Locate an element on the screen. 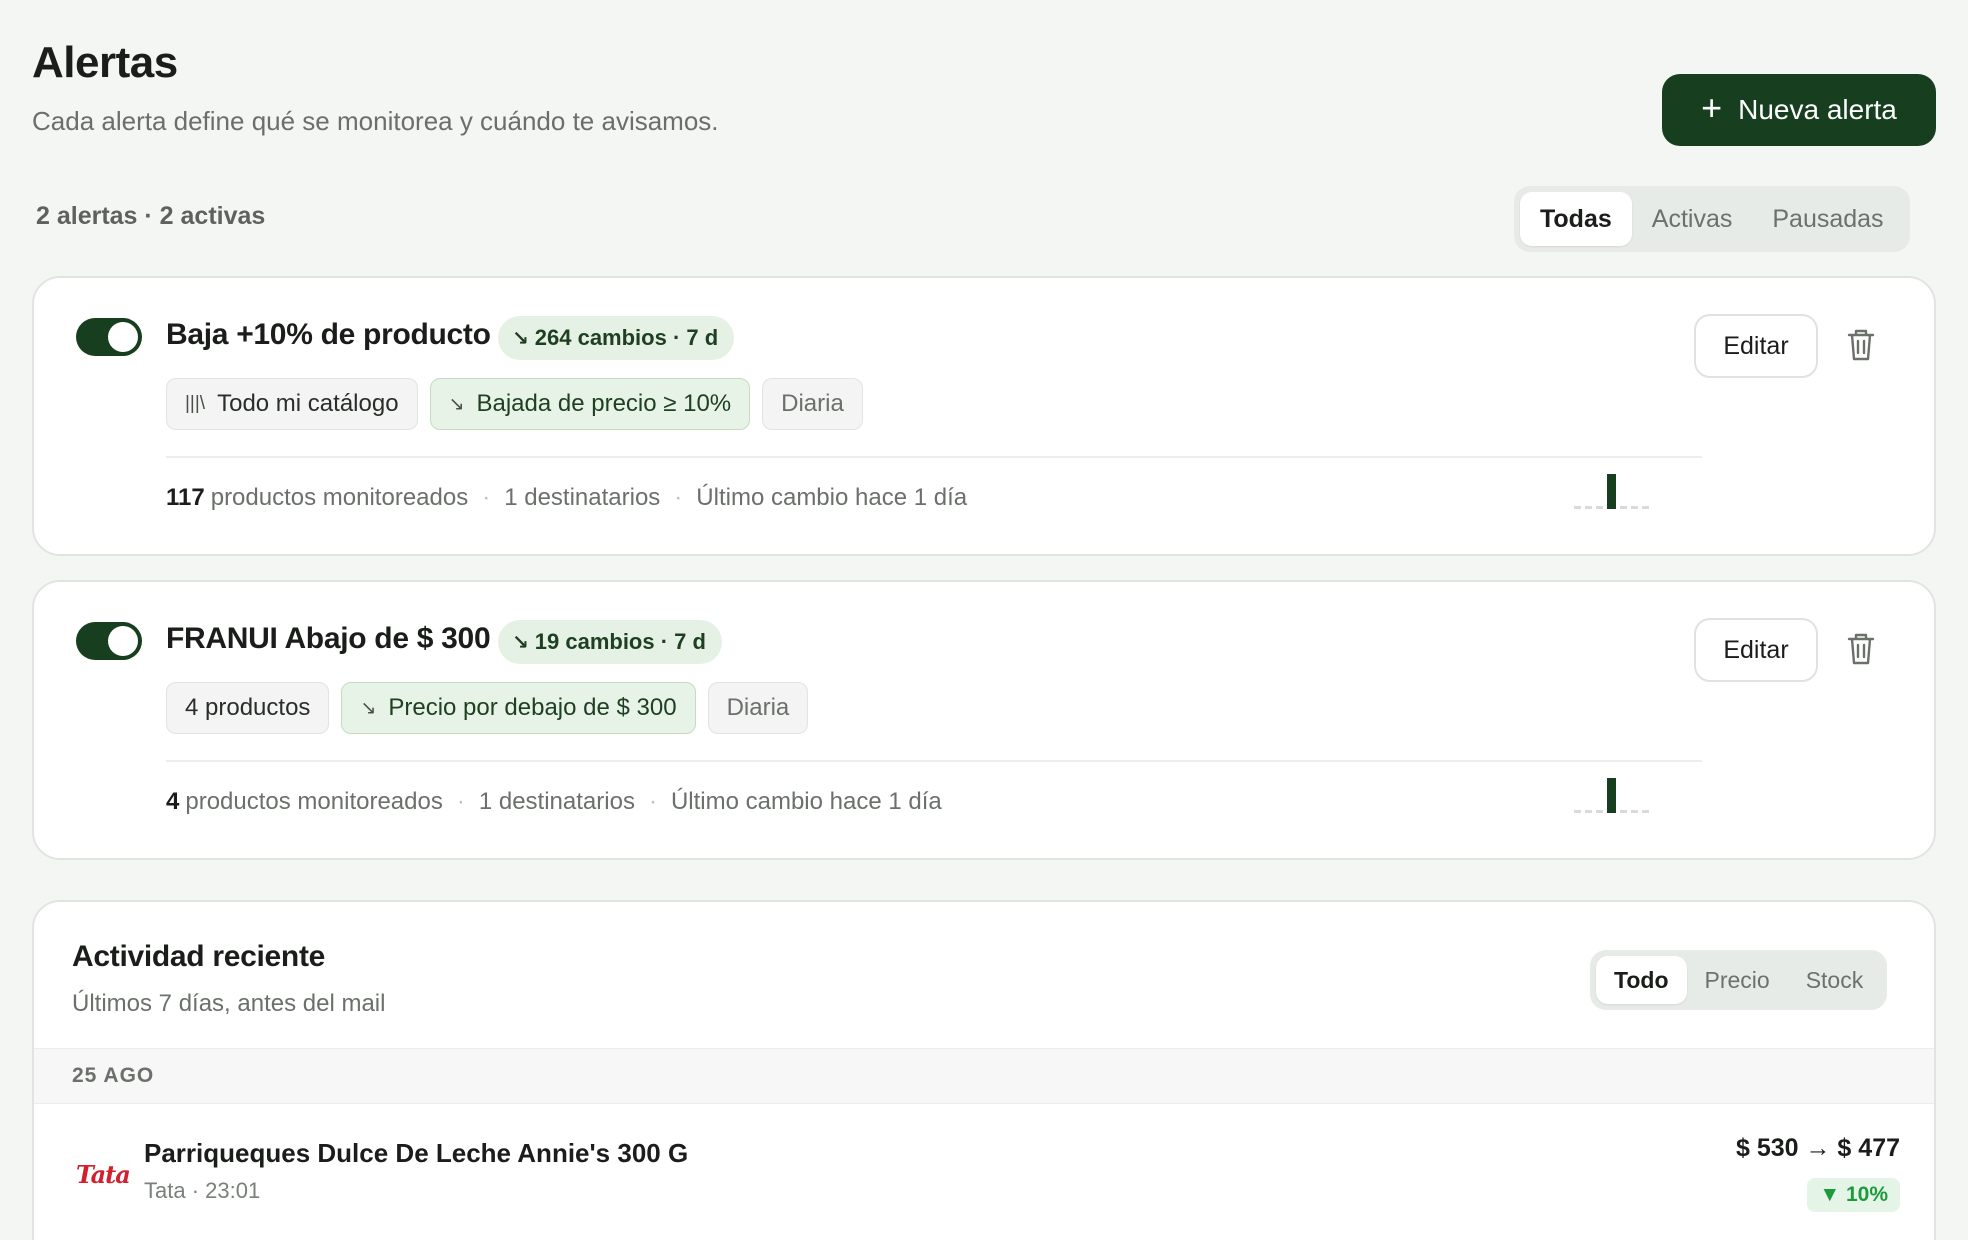 The width and height of the screenshot is (1968, 1240). activity-product-meta: Tata · 23:01 is located at coordinates (202, 1190).